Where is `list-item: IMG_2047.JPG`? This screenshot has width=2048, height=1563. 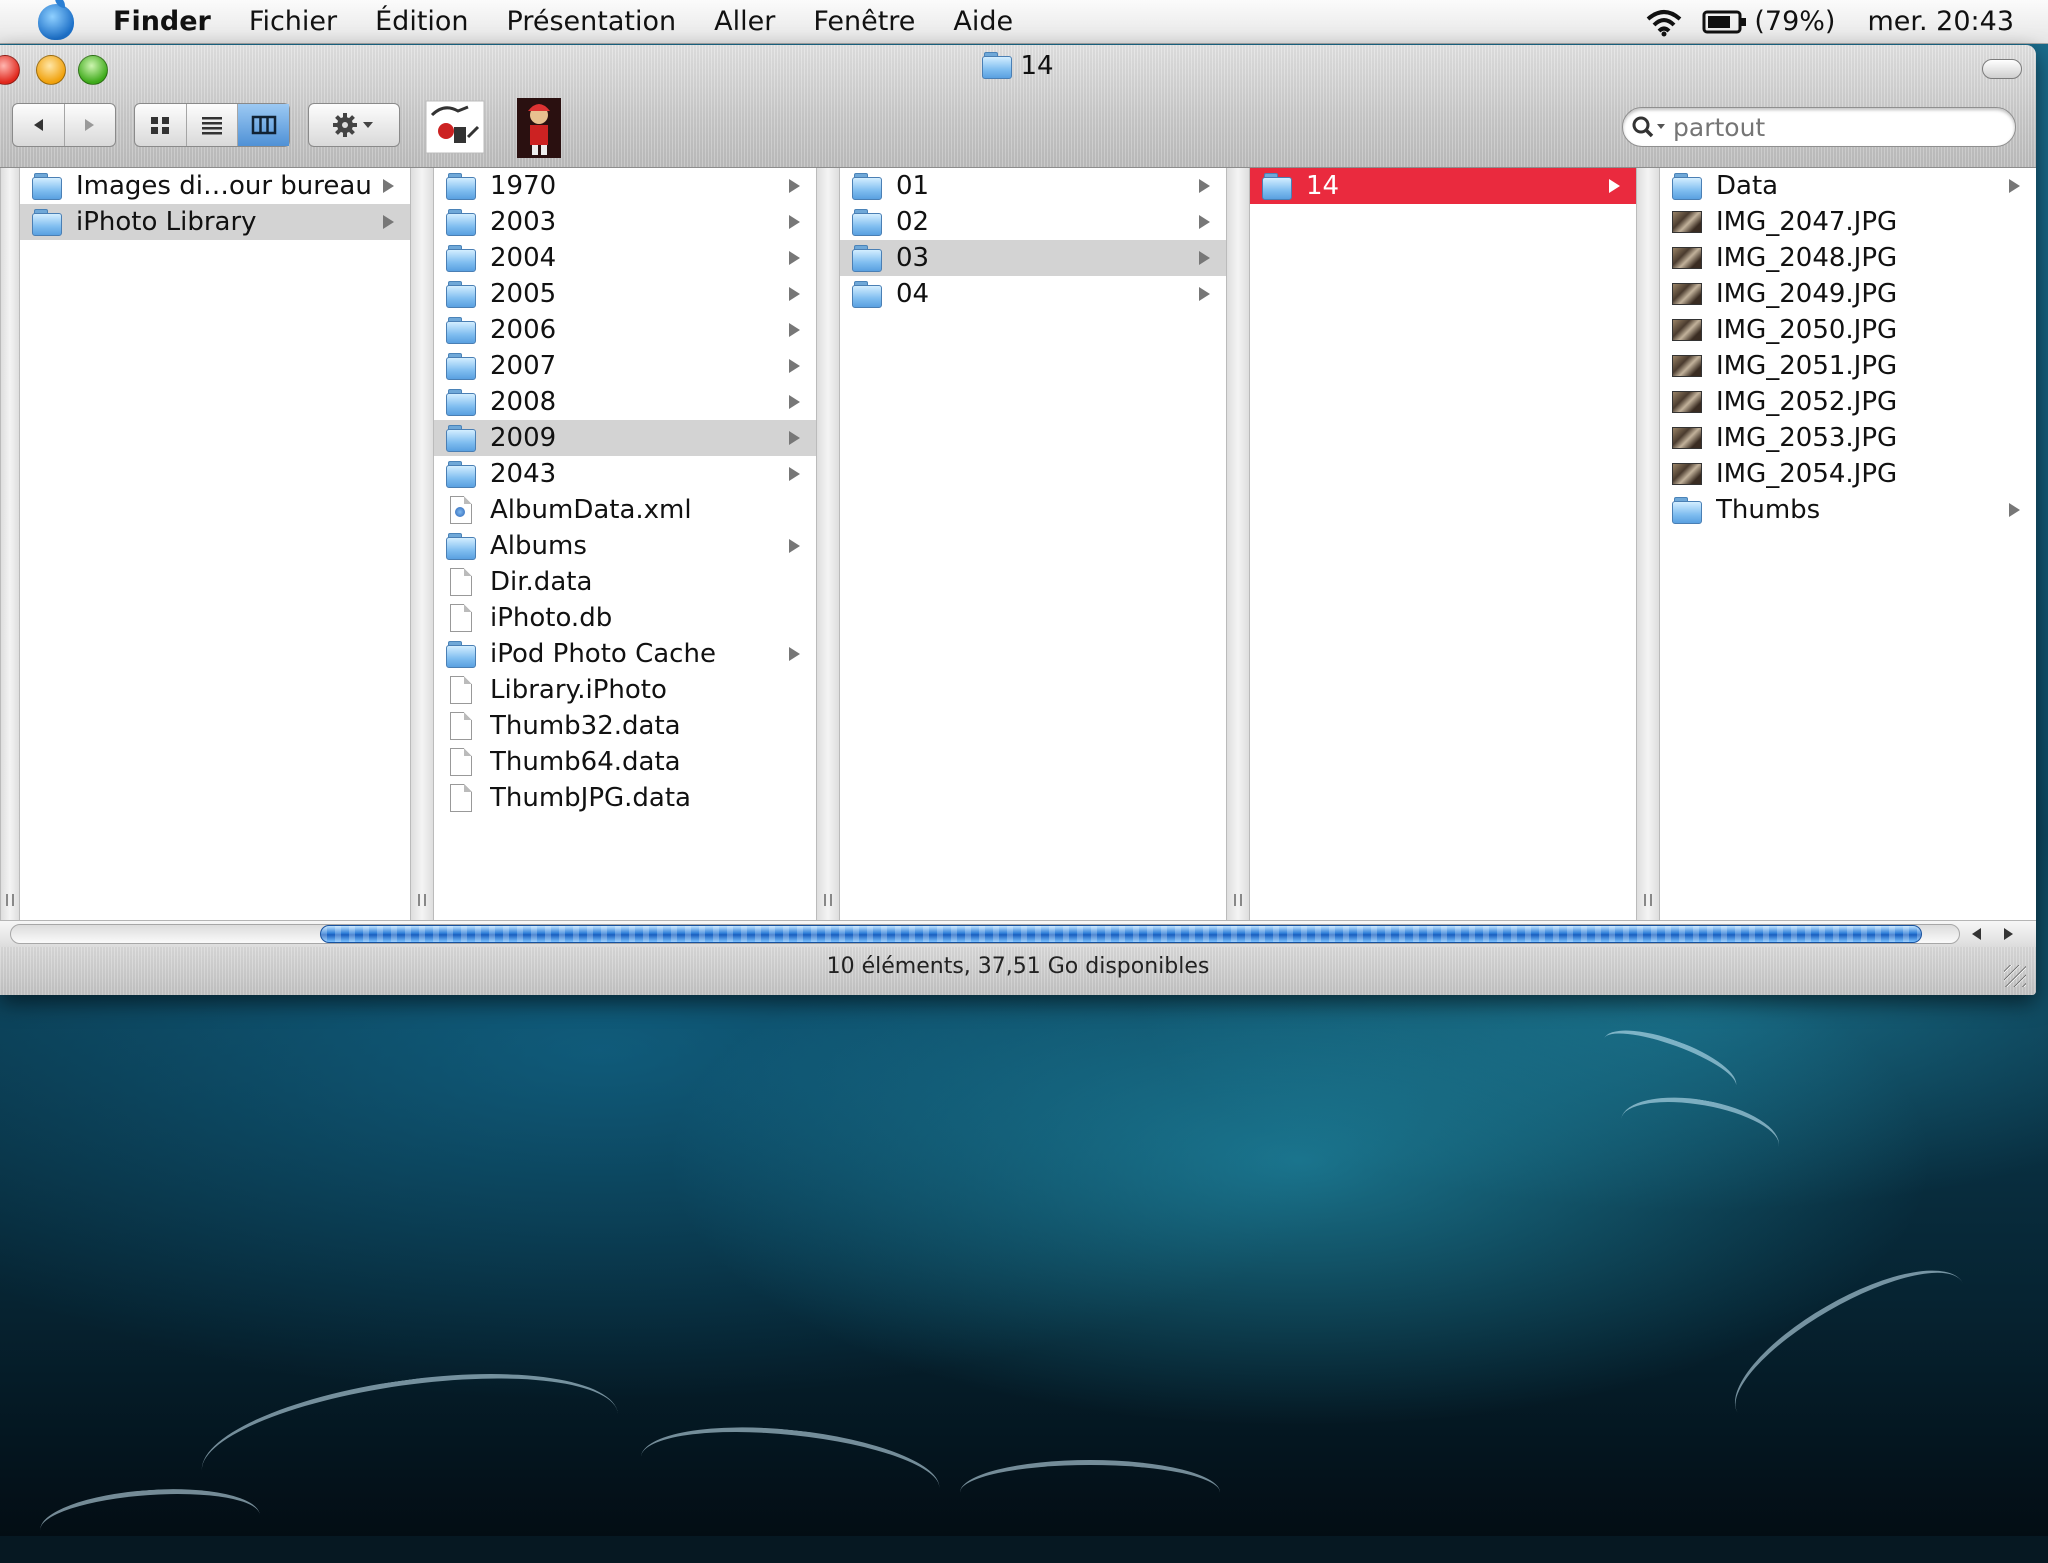 list-item: IMG_2047.JPG is located at coordinates (1848, 222).